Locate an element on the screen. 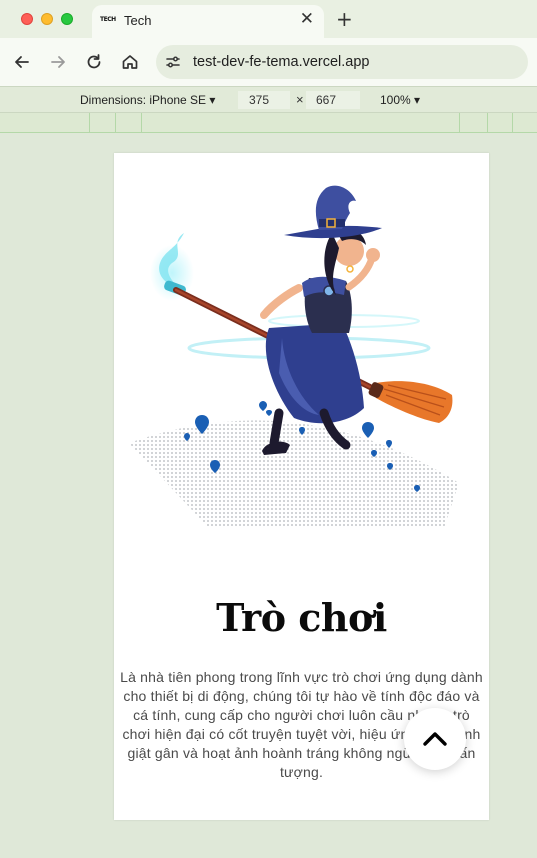 The image size is (537, 858). device-toolbar: Dimensions: iPhone SE ▾ 375 × 667 100% ▾ is located at coordinates (268, 99).